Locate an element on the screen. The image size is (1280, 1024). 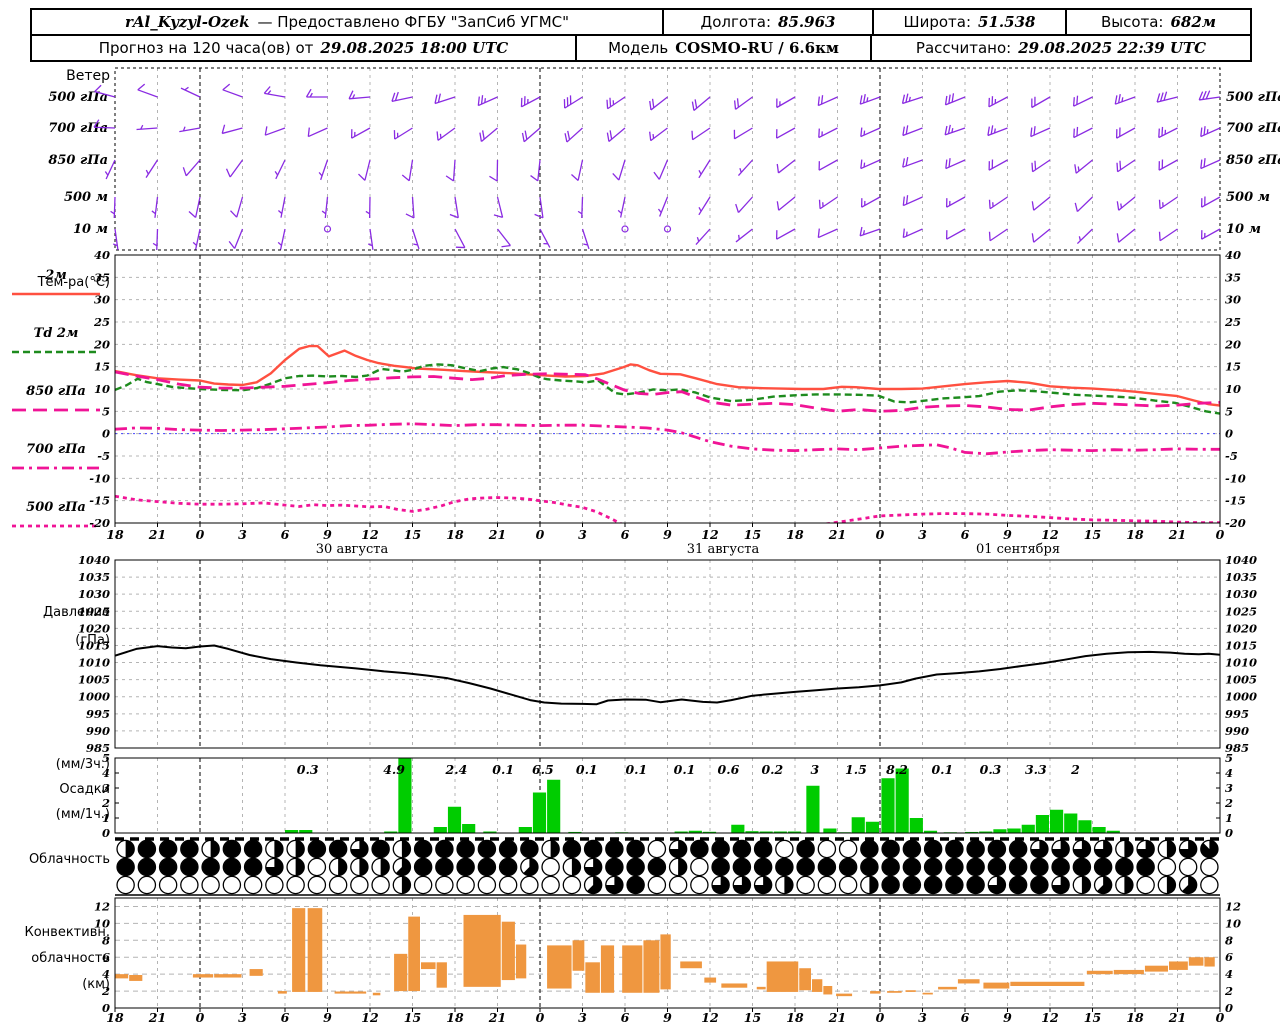
pressure-tick-left: 1035 is located at coordinates (94, 577).